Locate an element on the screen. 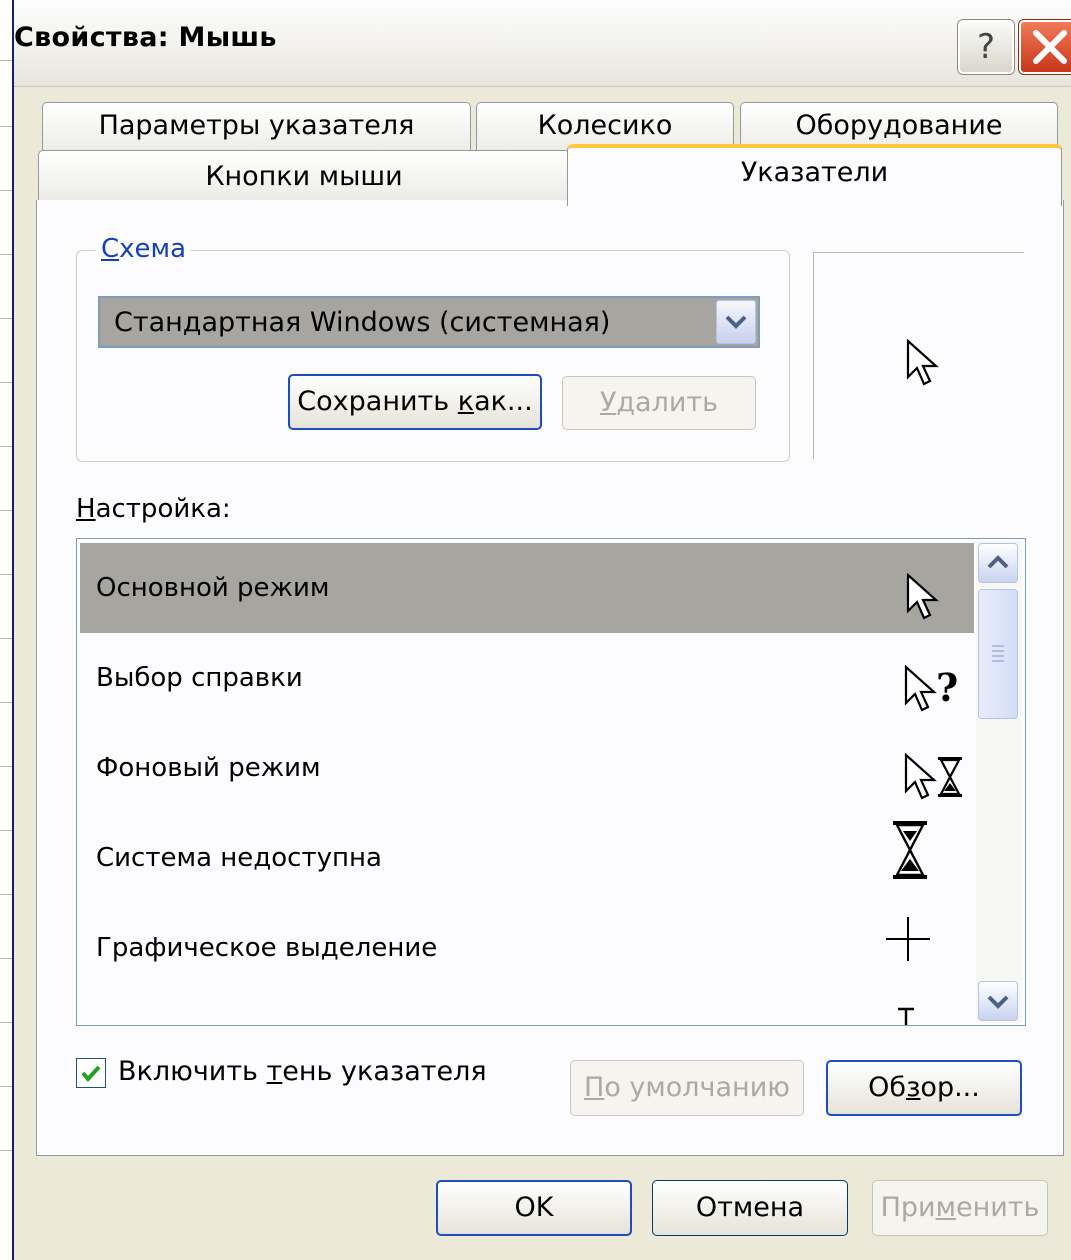 Image resolution: width=1071 pixels, height=1260 pixels. help-select-cursor-icon: ? is located at coordinates (931, 688).